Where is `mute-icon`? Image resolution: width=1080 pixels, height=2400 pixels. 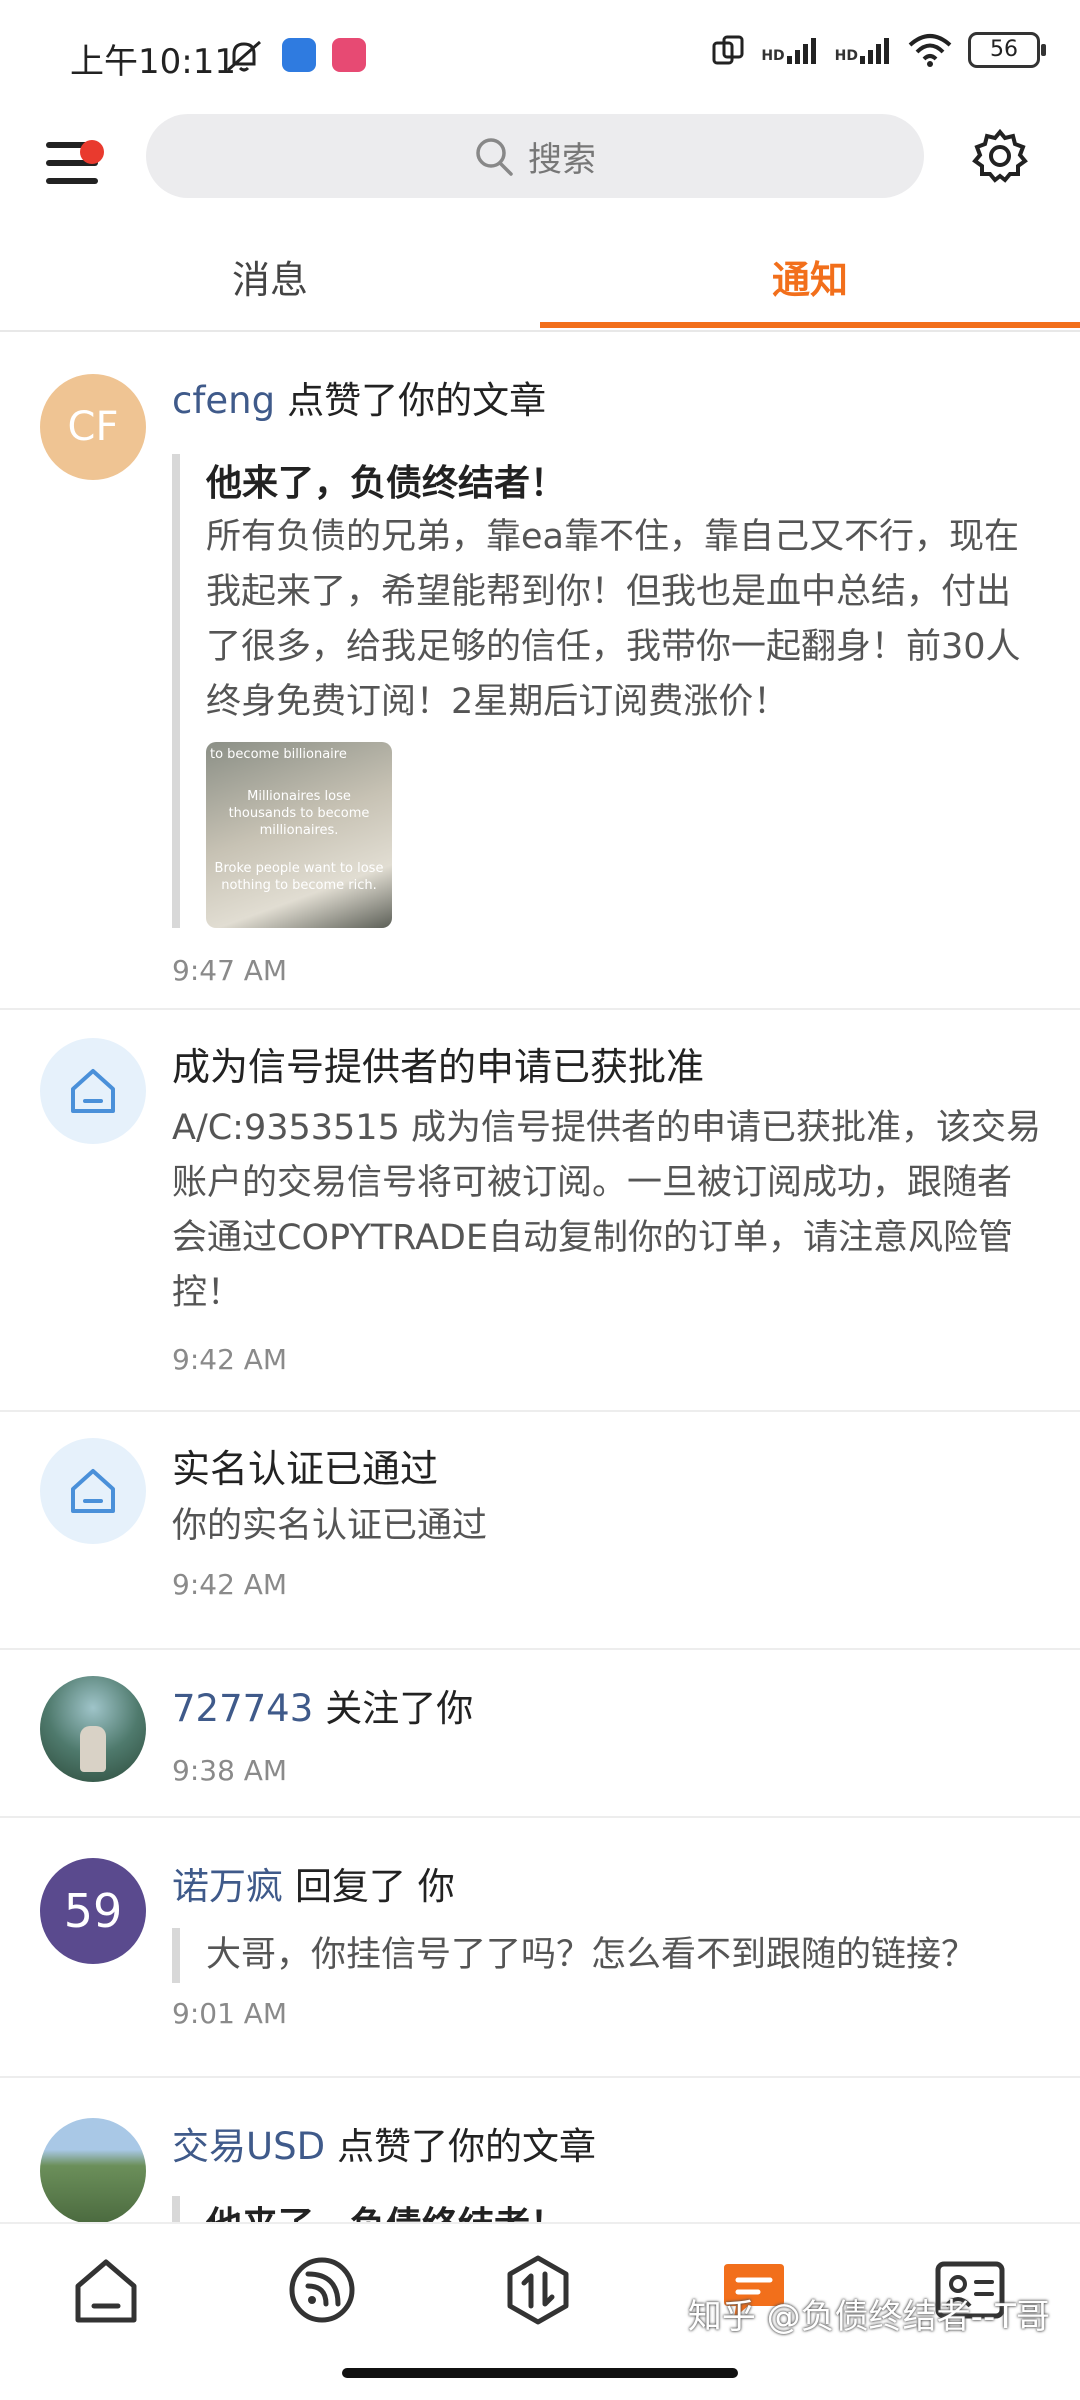
mute-icon is located at coordinates (244, 58).